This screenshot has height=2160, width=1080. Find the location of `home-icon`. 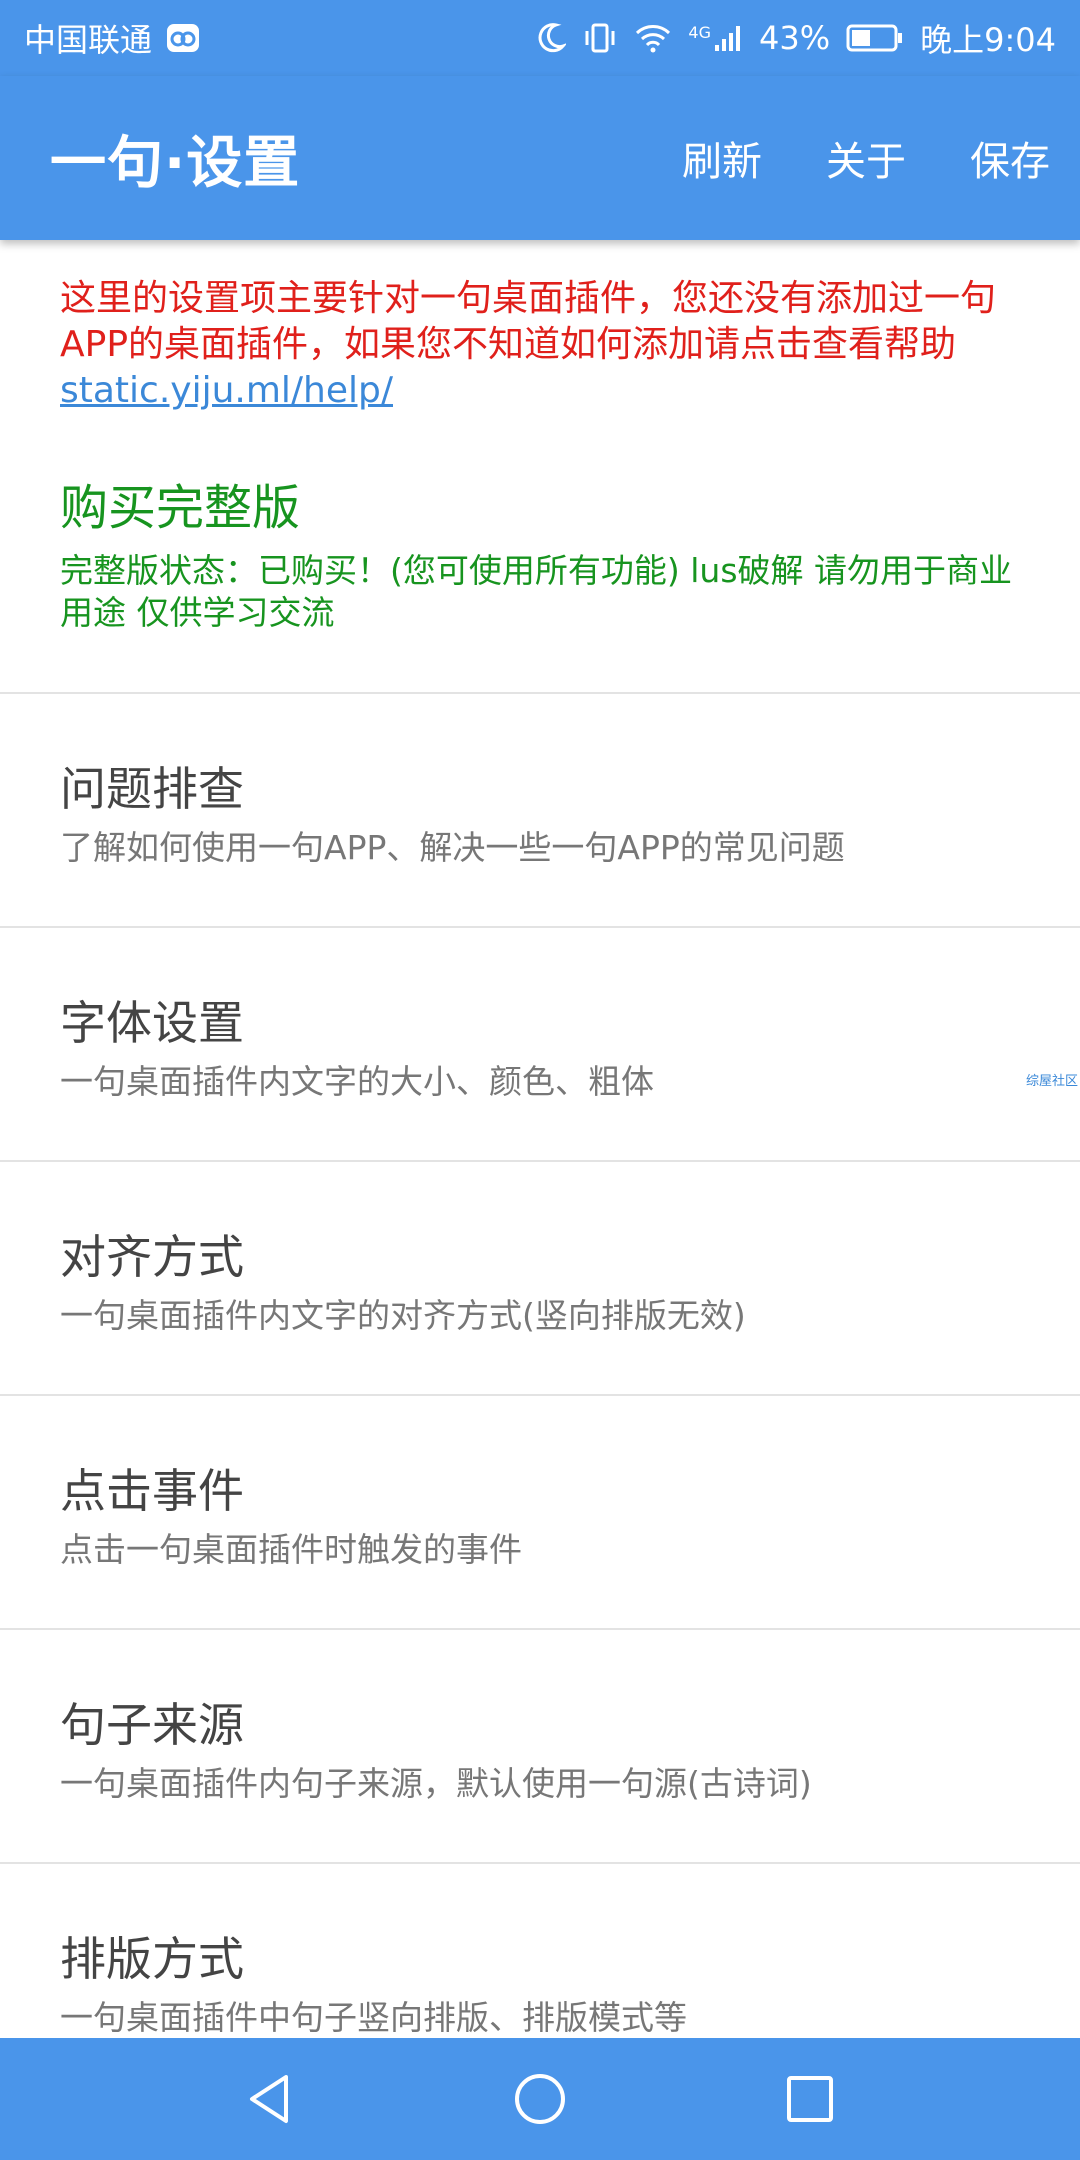

home-icon is located at coordinates (540, 2099).